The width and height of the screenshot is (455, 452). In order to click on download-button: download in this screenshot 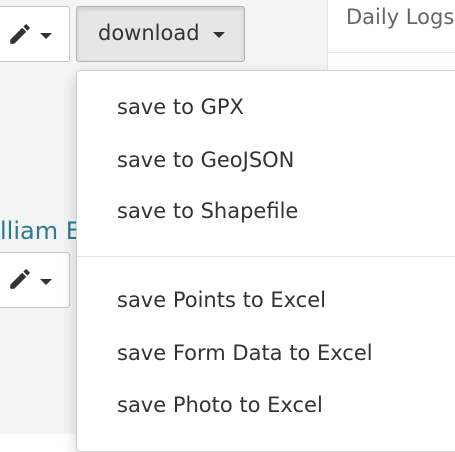, I will do `click(160, 34)`.